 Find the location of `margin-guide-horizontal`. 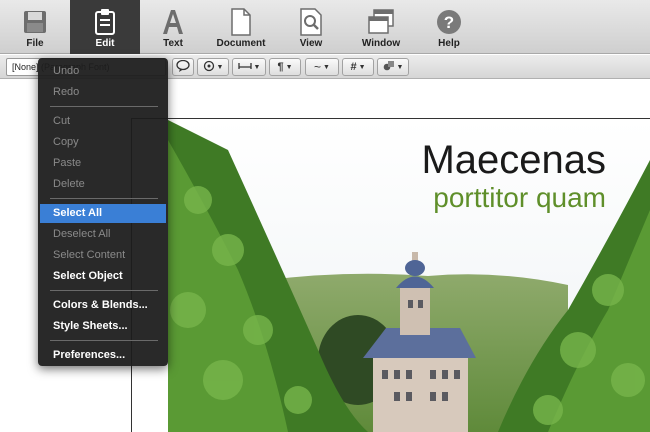

margin-guide-horizontal is located at coordinates (390, 118).